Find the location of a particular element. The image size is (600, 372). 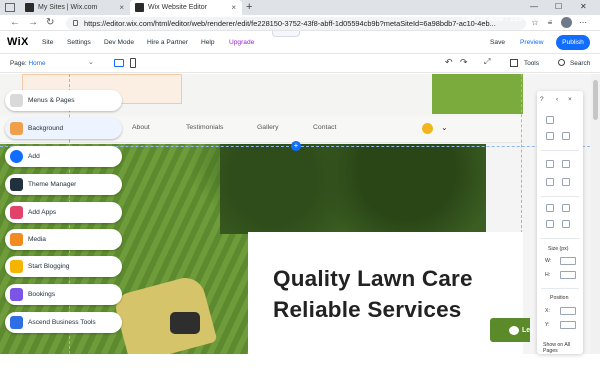

mower-seat-image is located at coordinates (185, 323).